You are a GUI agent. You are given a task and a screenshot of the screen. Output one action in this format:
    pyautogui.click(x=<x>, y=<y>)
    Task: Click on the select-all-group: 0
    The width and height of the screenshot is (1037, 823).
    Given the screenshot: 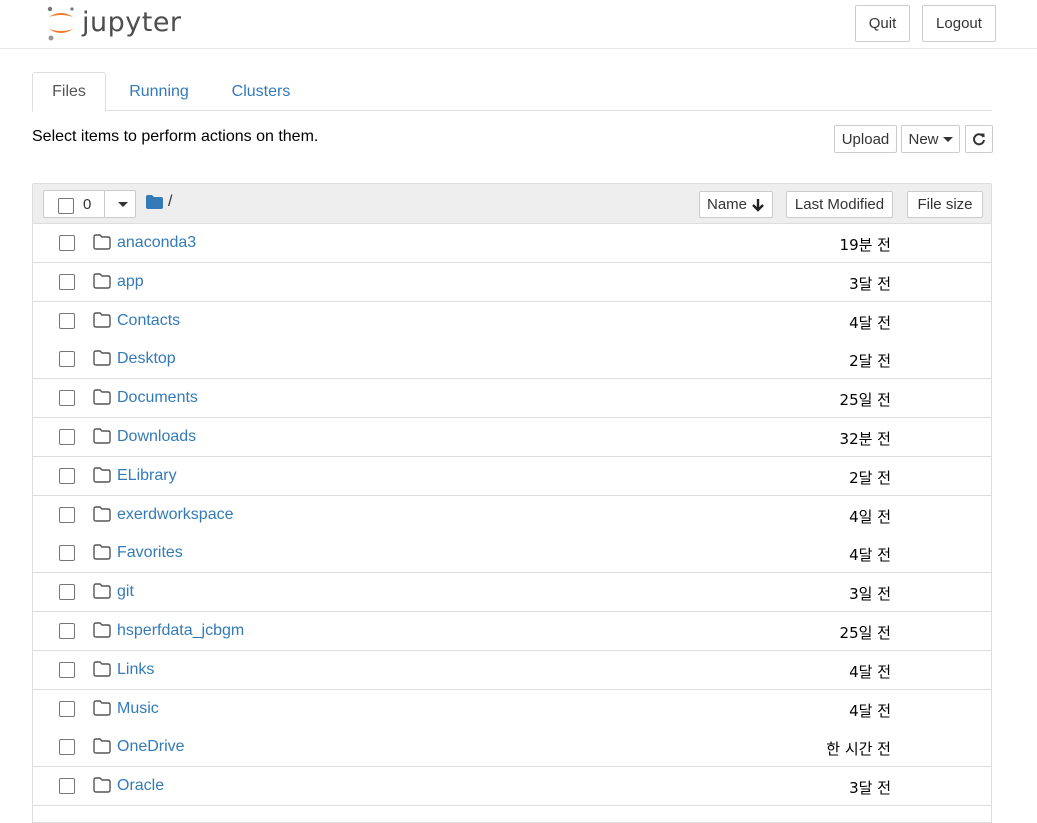 What is the action you would take?
    pyautogui.click(x=89, y=204)
    